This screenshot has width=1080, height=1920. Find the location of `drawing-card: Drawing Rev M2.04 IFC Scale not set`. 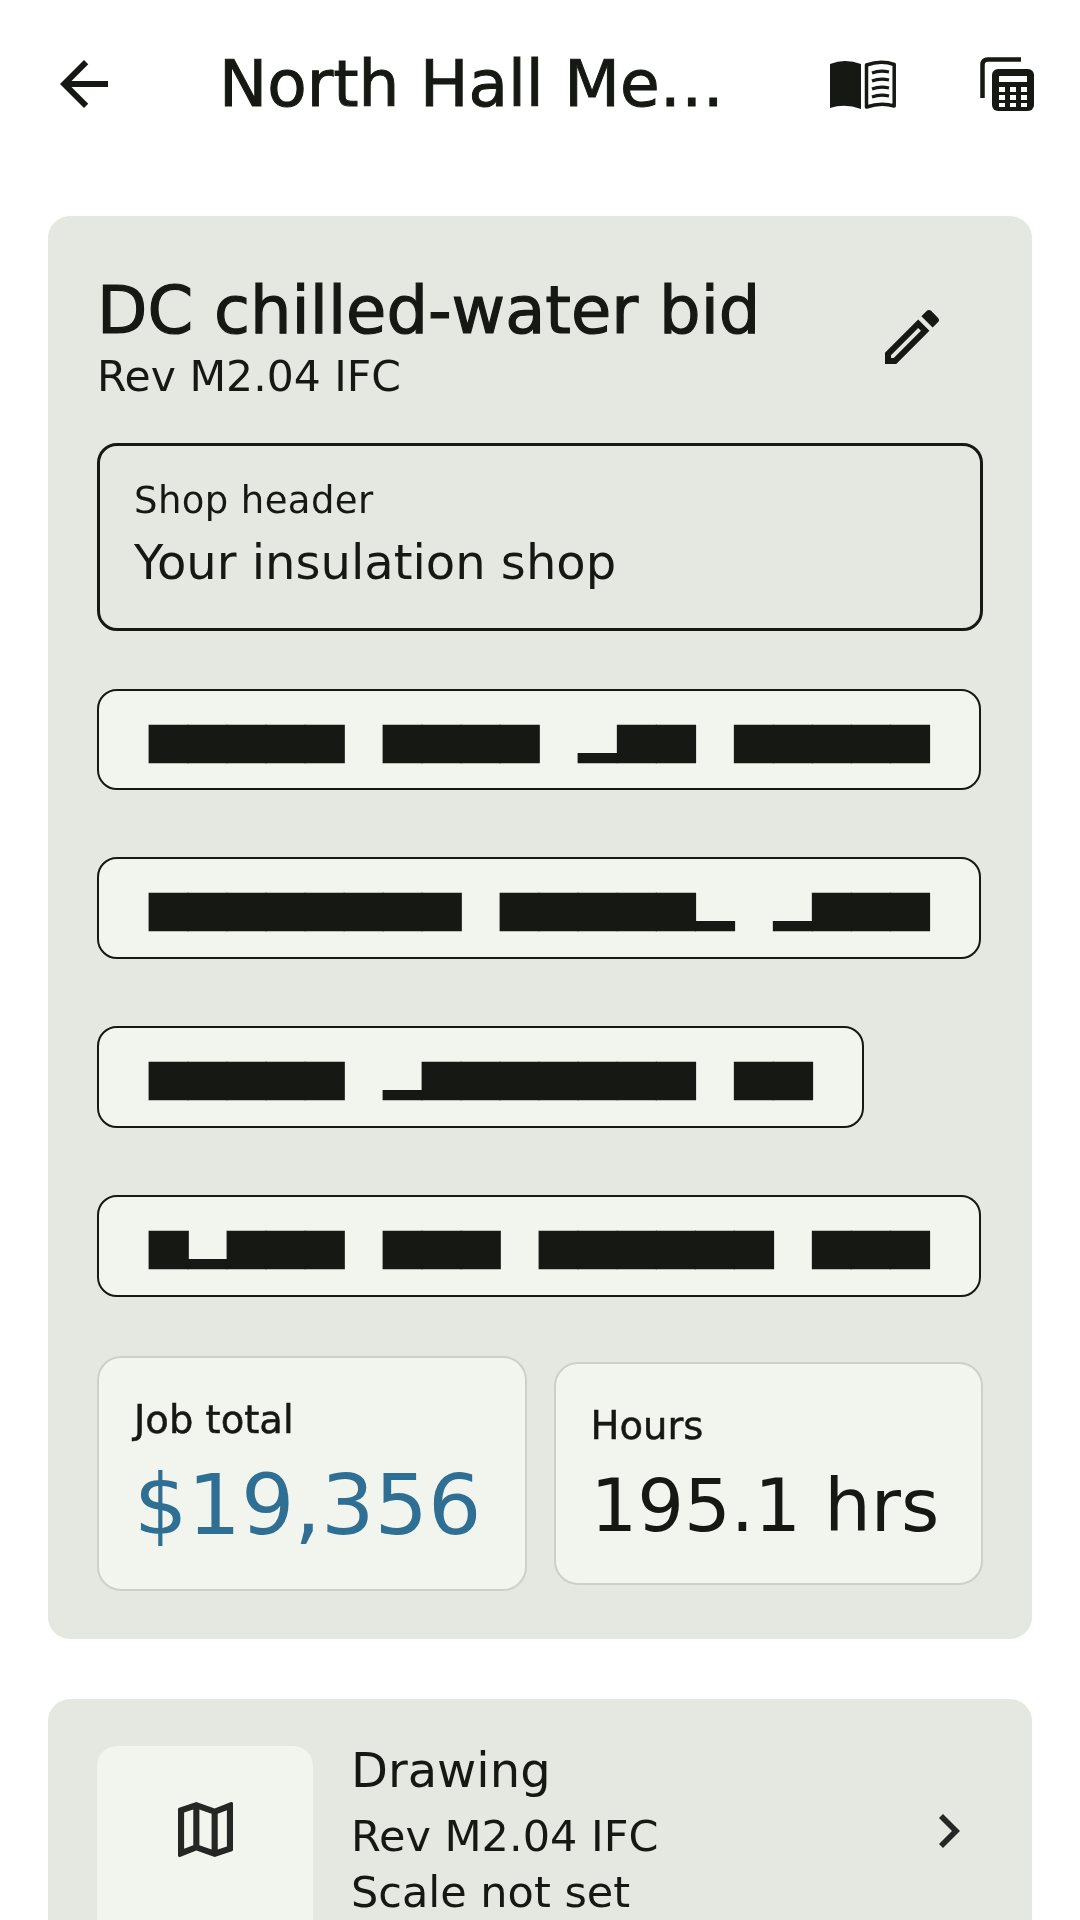

drawing-card: Drawing Rev M2.04 IFC Scale not set is located at coordinates (540, 1809).